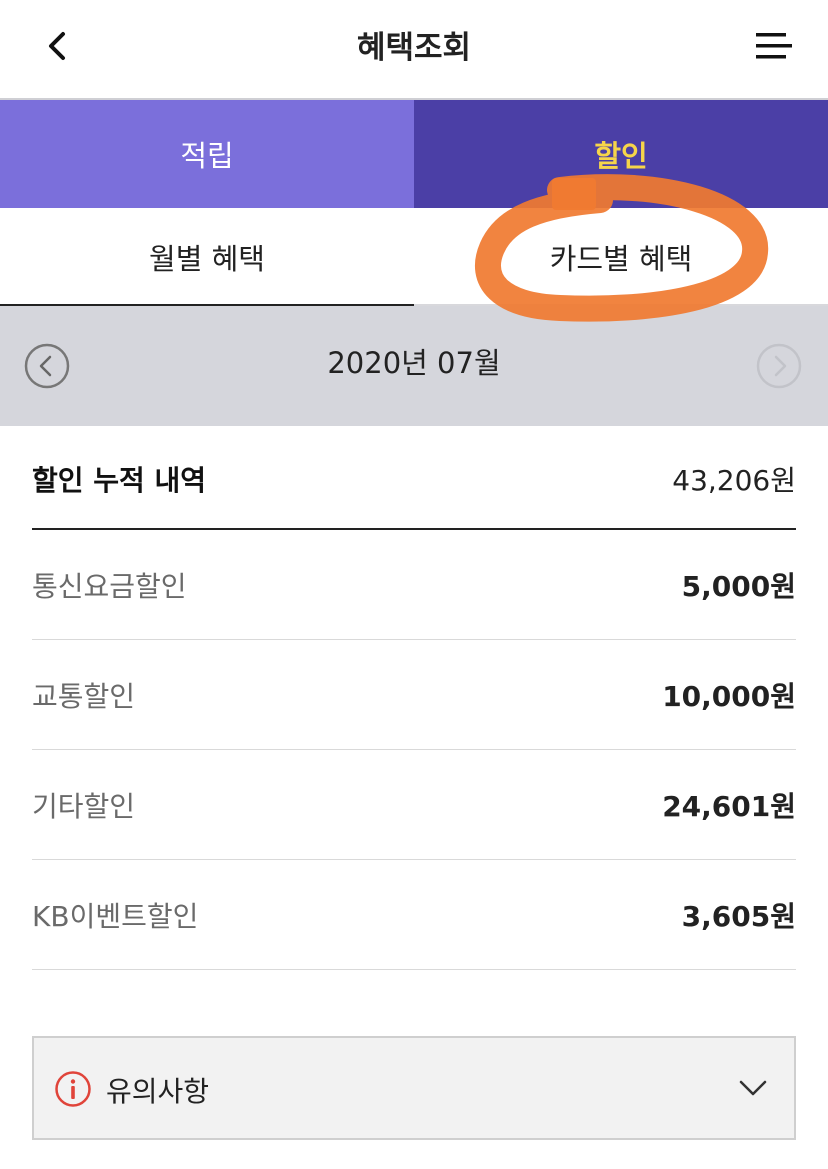 Image resolution: width=828 pixels, height=1169 pixels. I want to click on discount-item-value: 24,601원, so click(729, 806).